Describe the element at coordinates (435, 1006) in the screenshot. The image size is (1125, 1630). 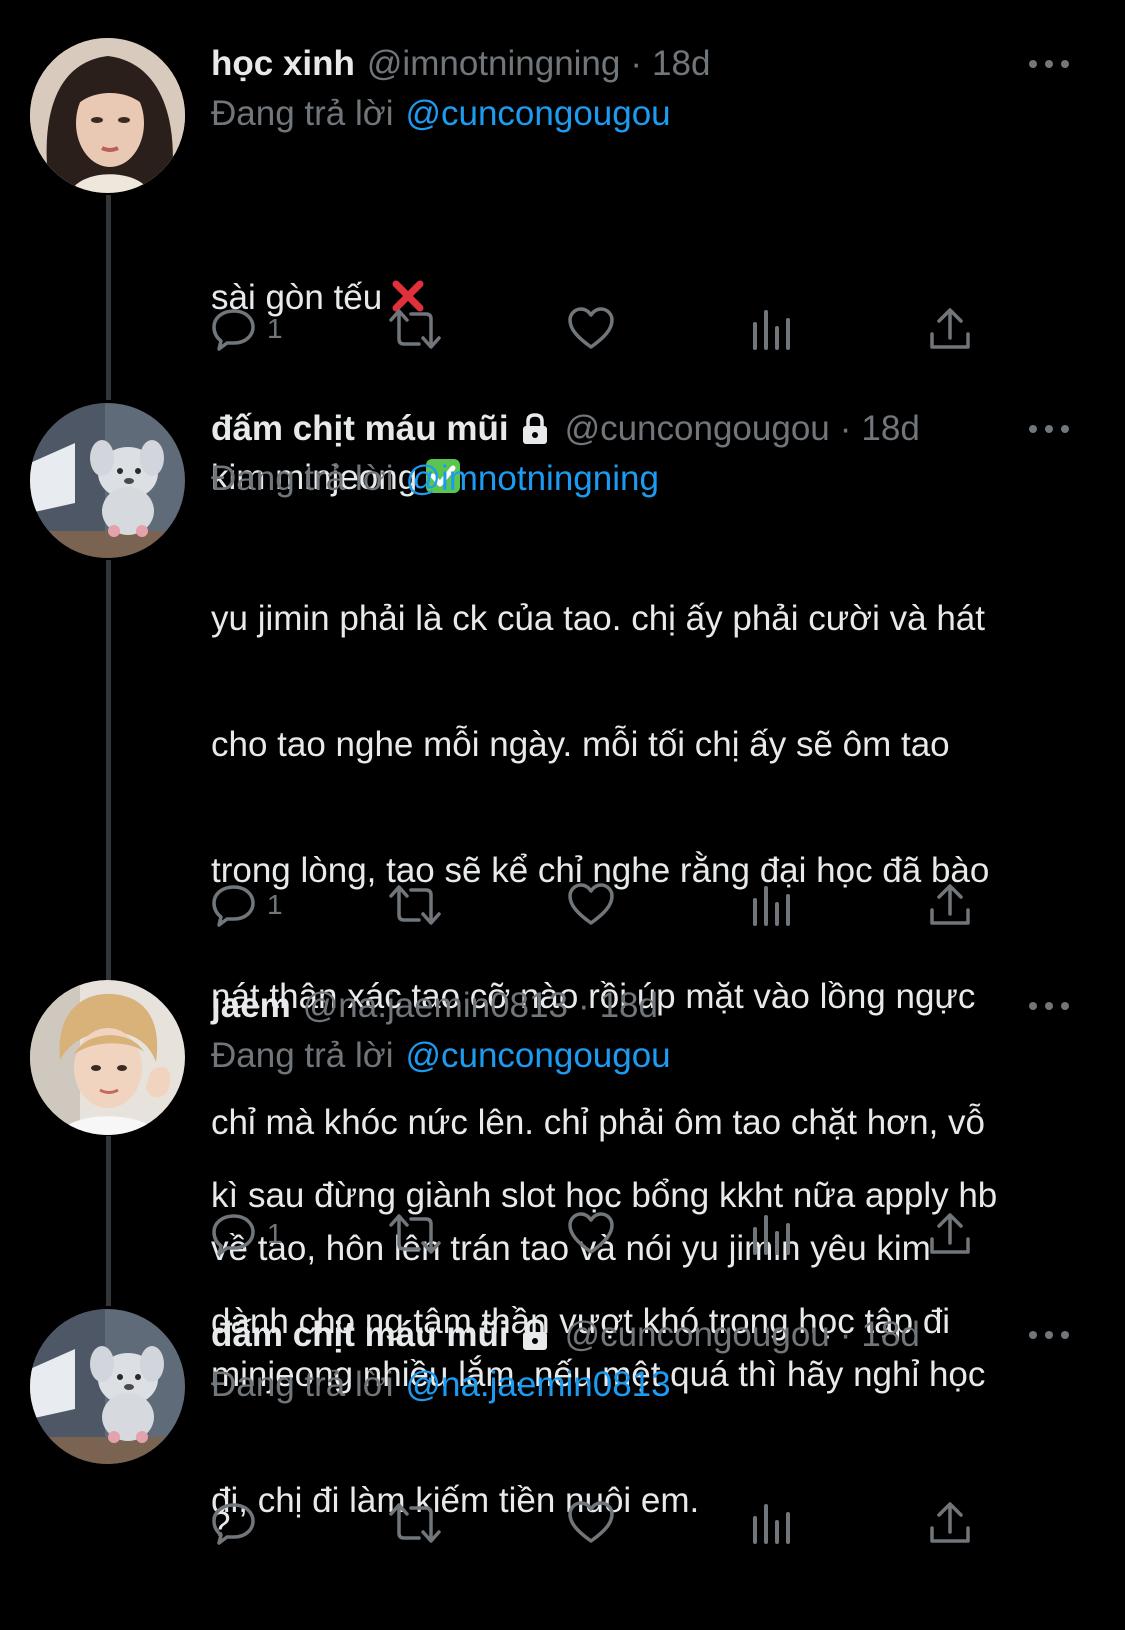
I see `user-handle: @na.jaemin0813` at that location.